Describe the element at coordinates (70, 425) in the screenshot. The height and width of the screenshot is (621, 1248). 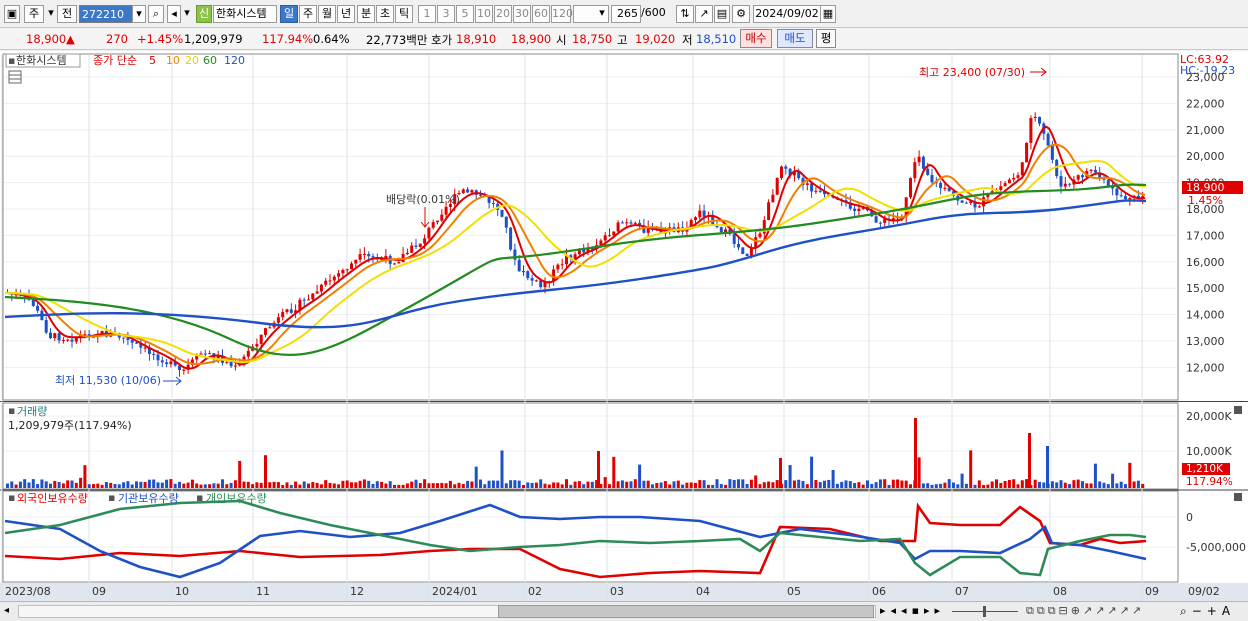
I see `volume-panel-value: 1,209,979주(117.94%)` at that location.